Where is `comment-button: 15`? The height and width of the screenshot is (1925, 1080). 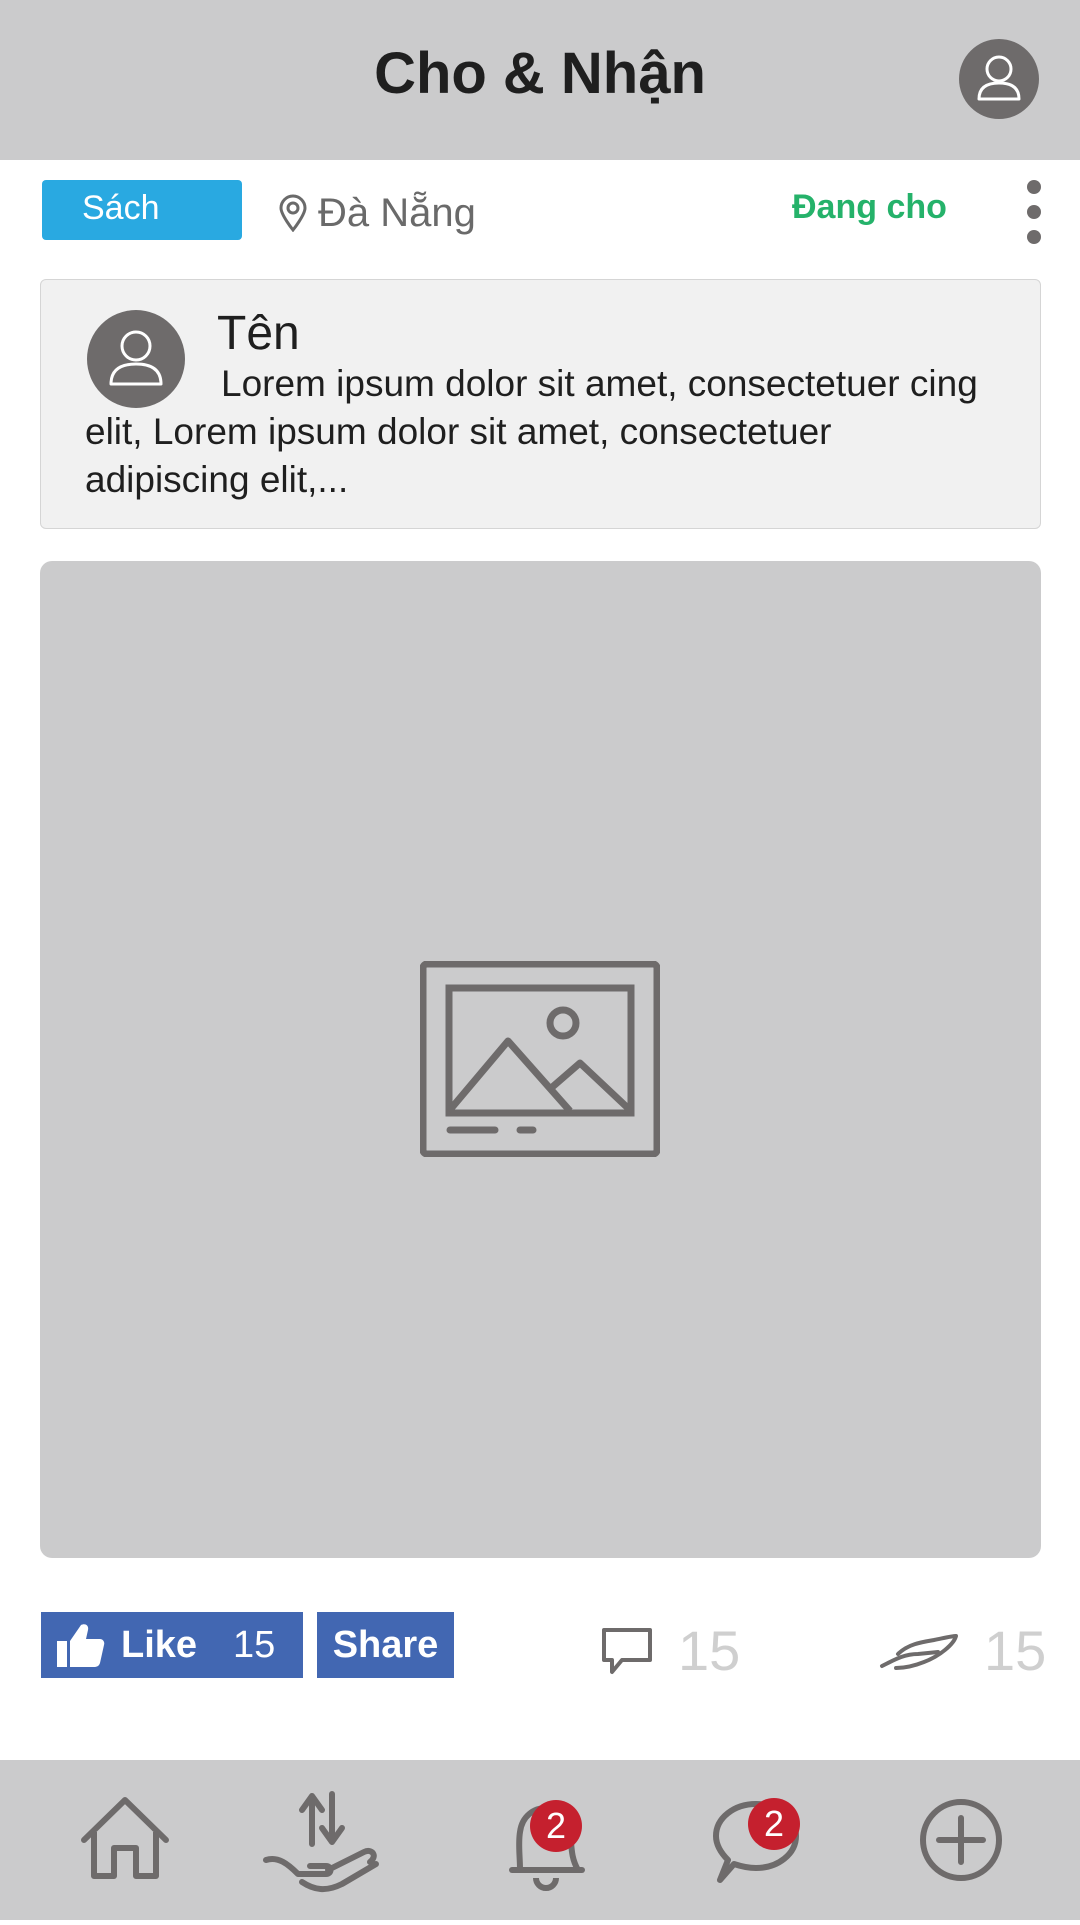
comment-button: 15 is located at coordinates (670, 1650).